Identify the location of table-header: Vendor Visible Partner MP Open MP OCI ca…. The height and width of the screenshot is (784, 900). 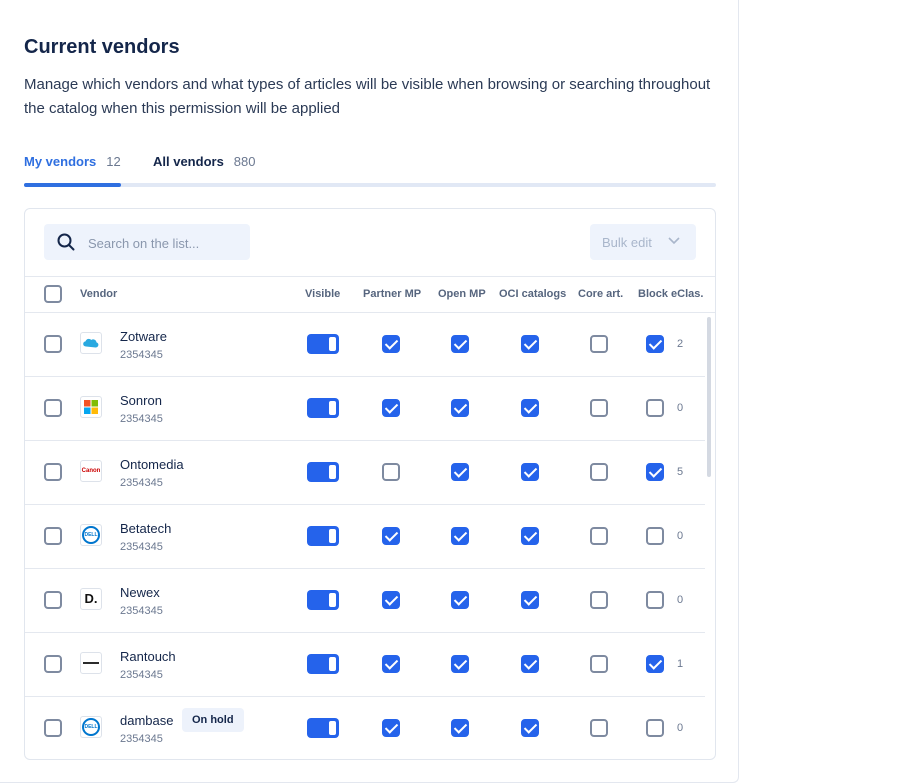
(370, 294).